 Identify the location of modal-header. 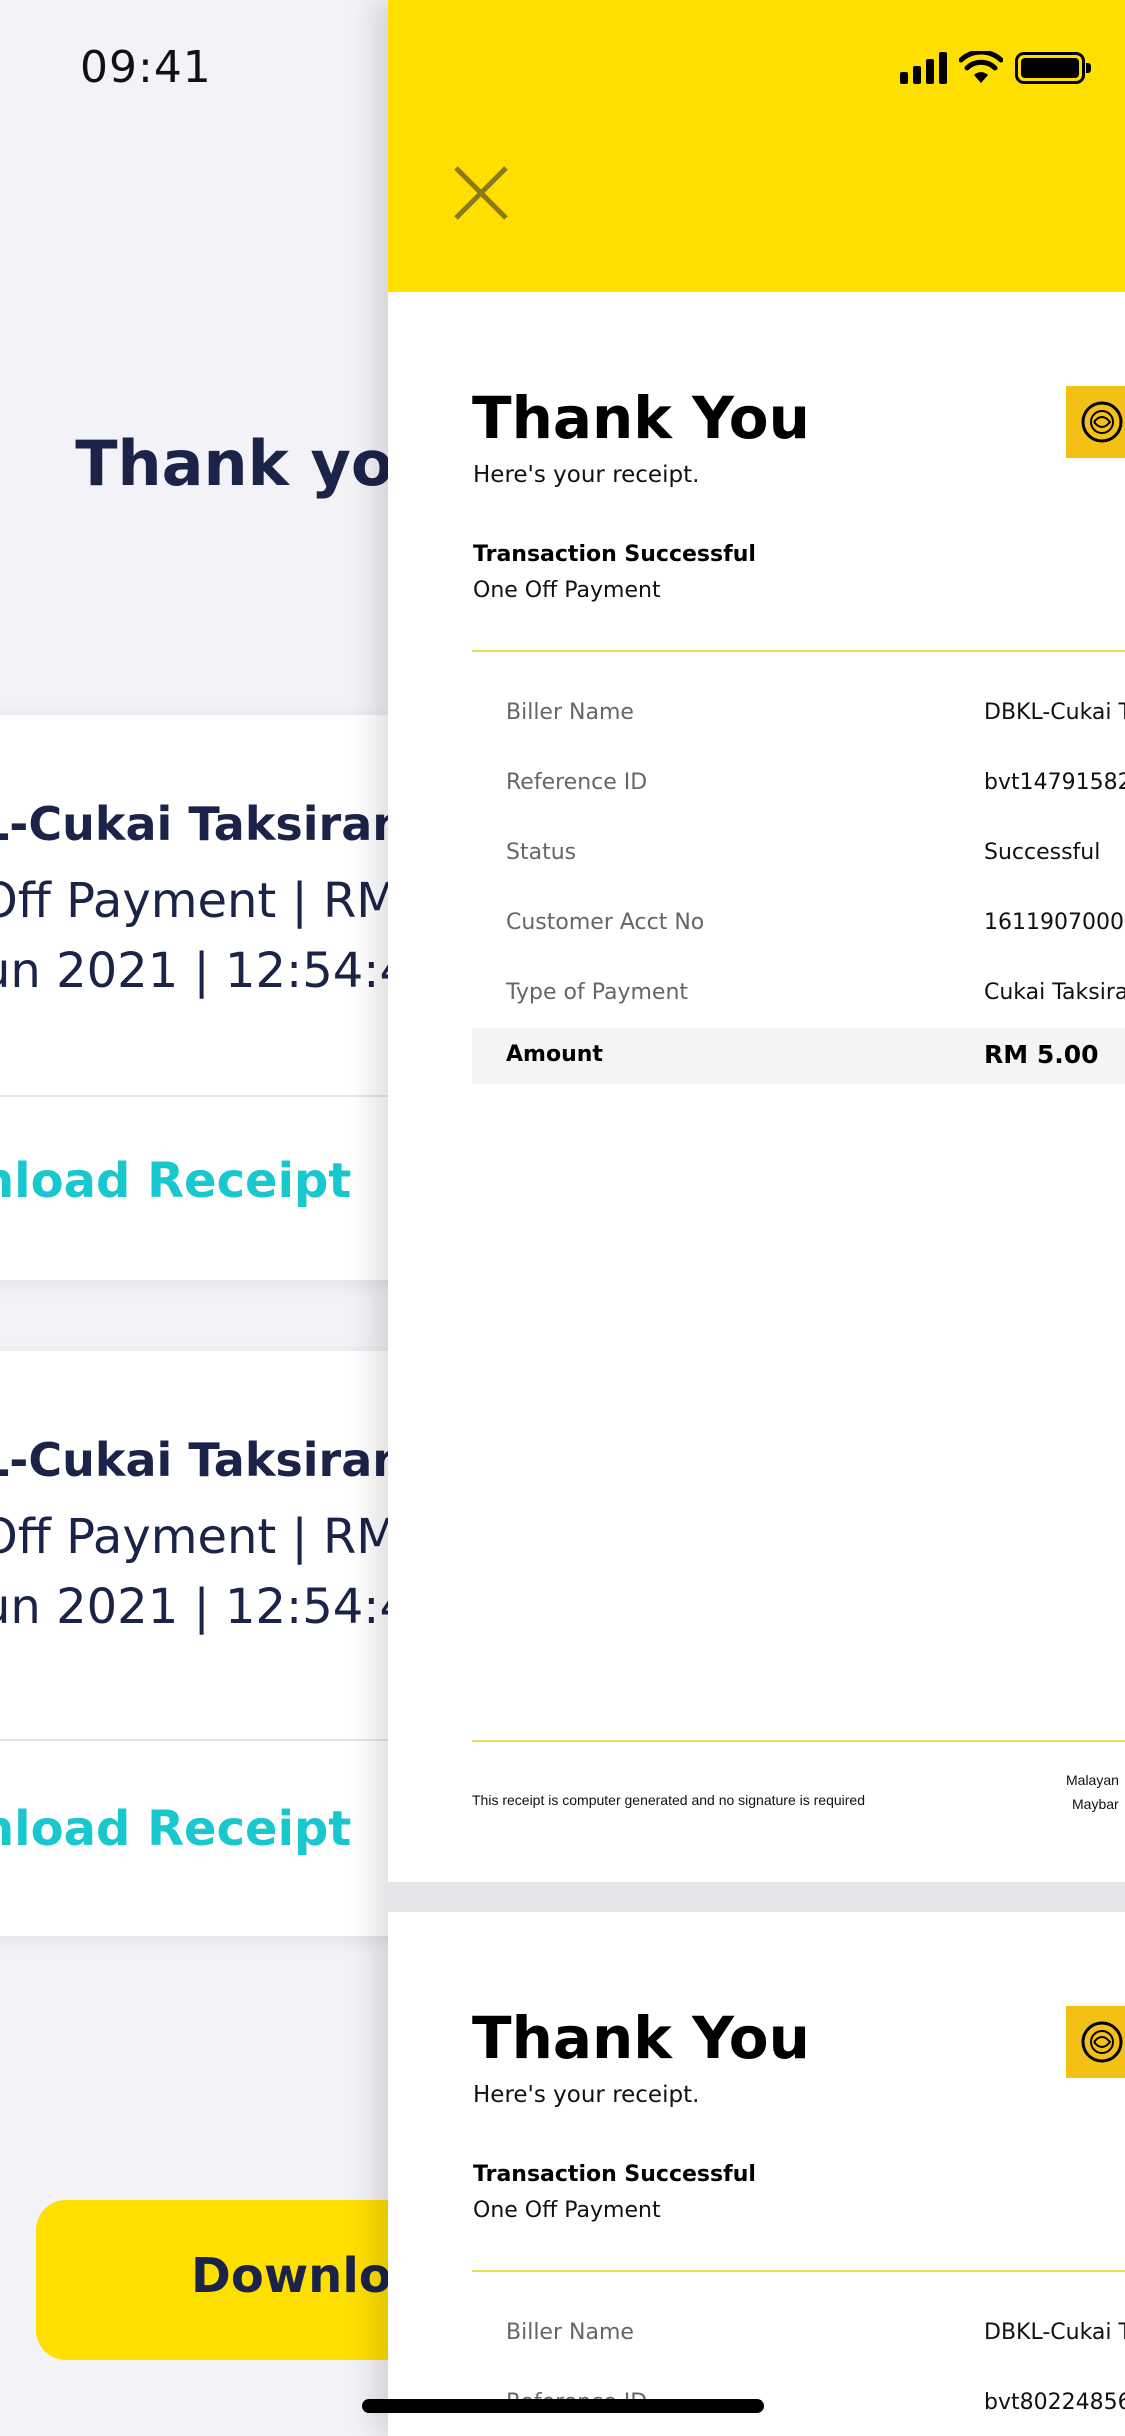
(756, 146).